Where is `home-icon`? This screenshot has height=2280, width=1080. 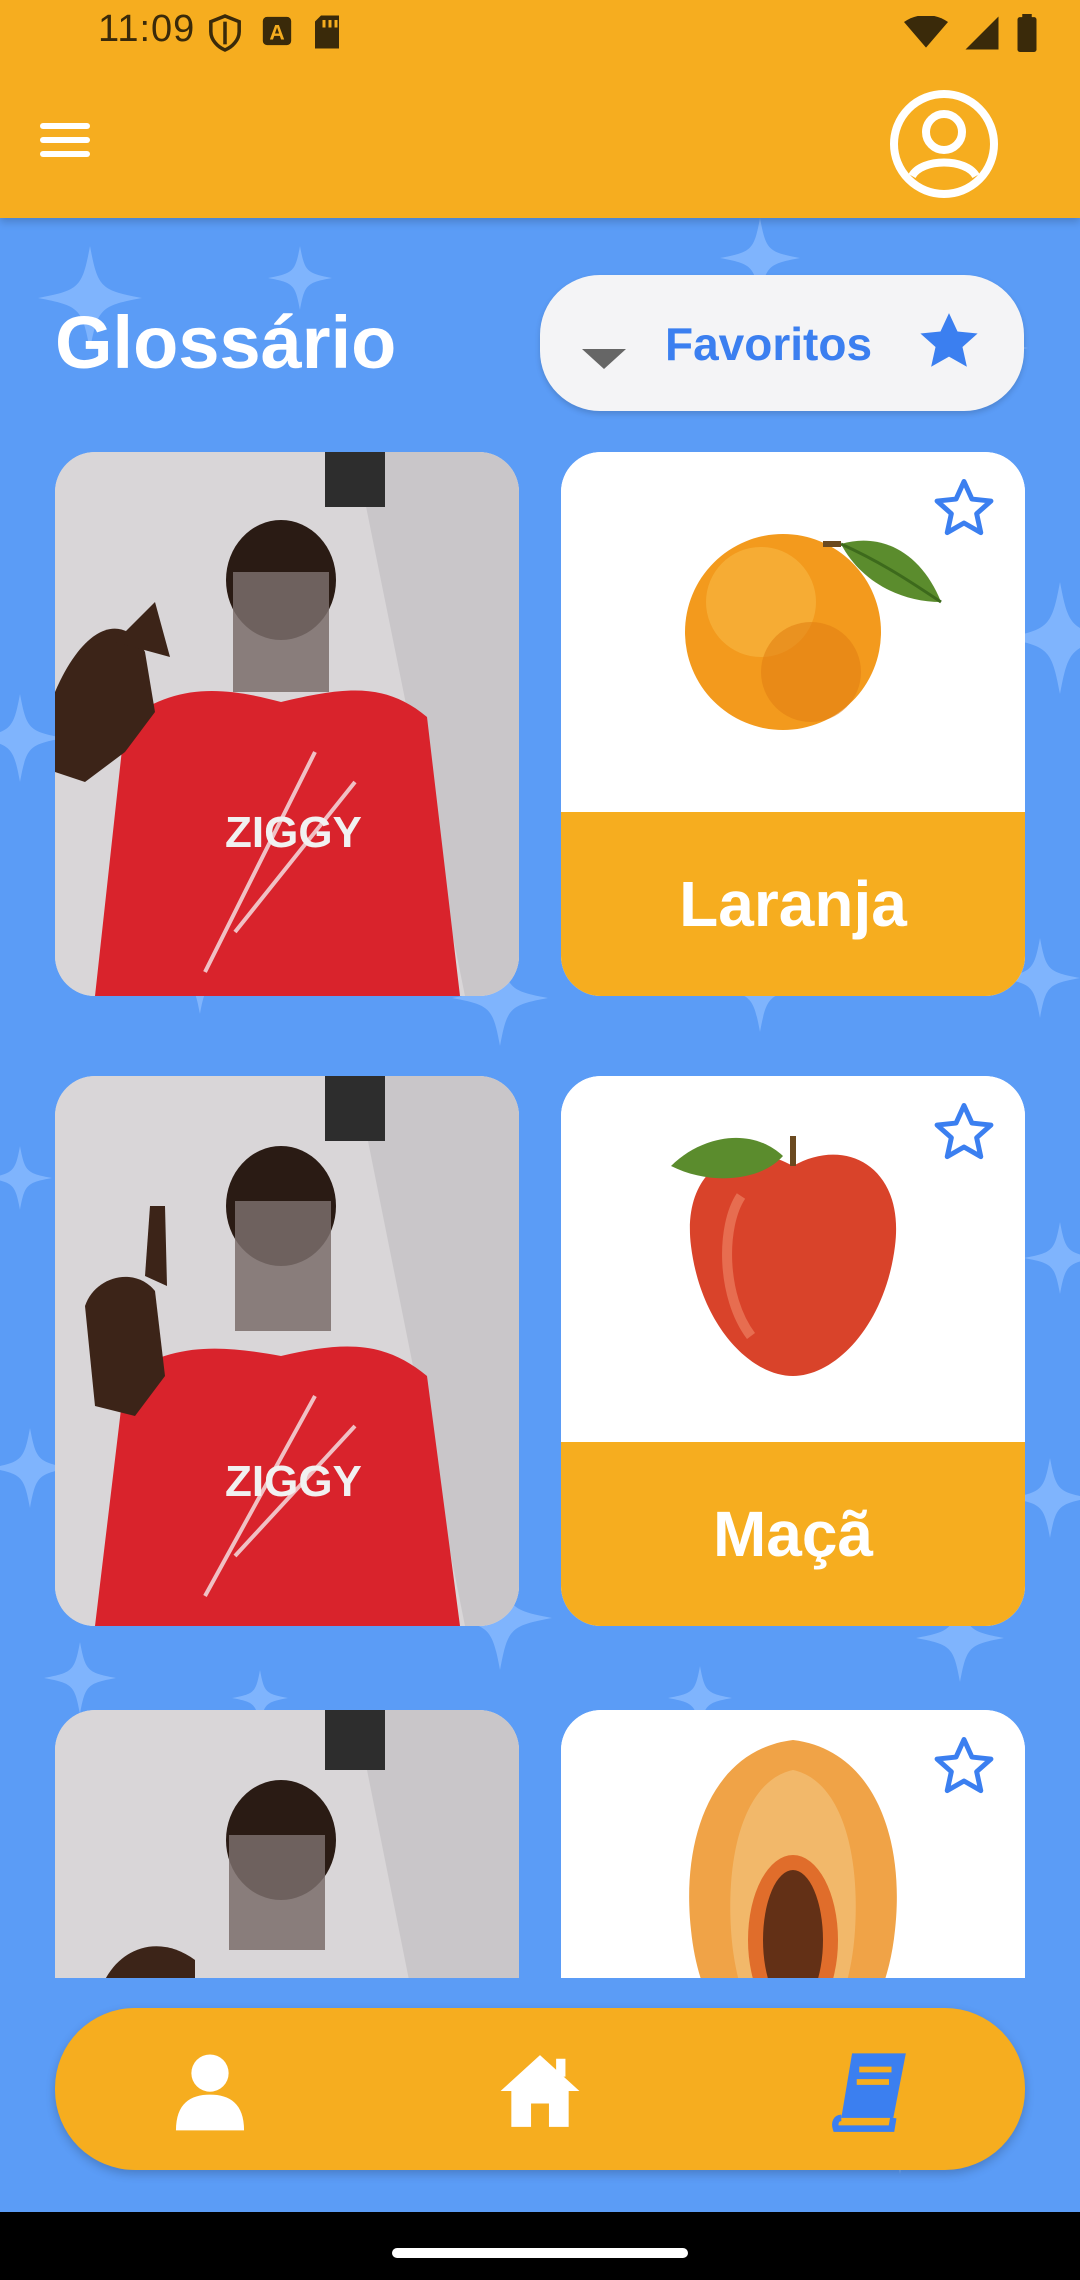 home-icon is located at coordinates (540, 2091).